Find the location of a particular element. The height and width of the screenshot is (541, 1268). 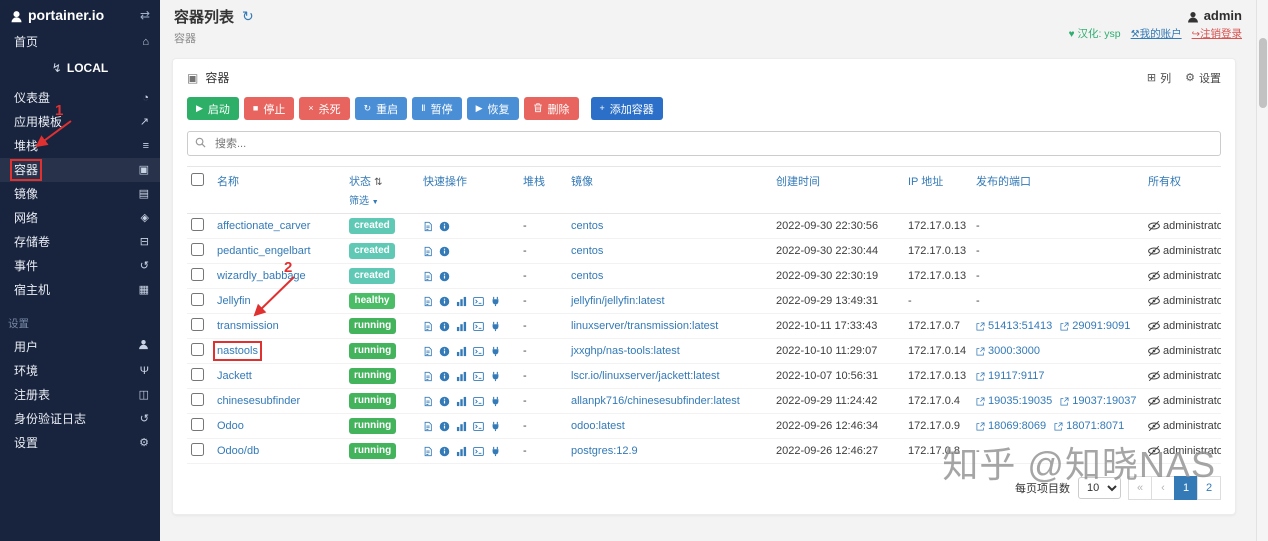

restart-button: ↻ 重启 is located at coordinates (381, 108).